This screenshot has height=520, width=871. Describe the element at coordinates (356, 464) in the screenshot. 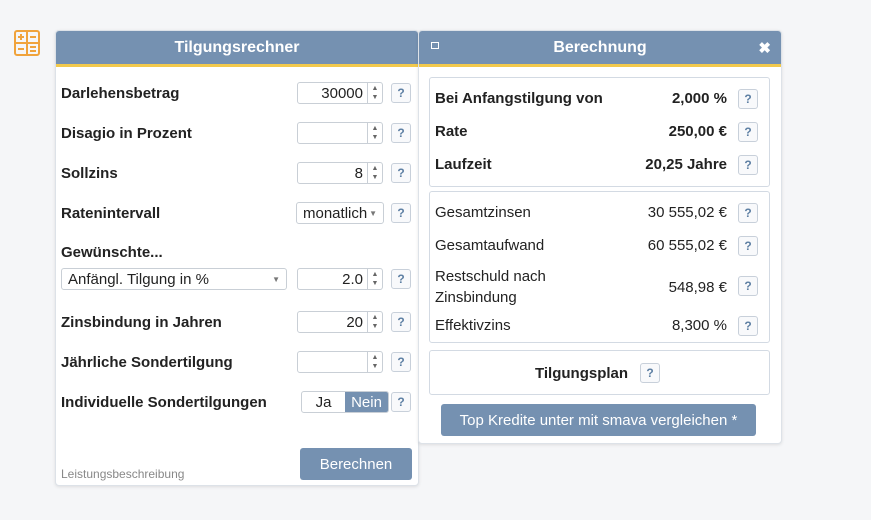

I see `berechnen-button: Berechnen` at that location.